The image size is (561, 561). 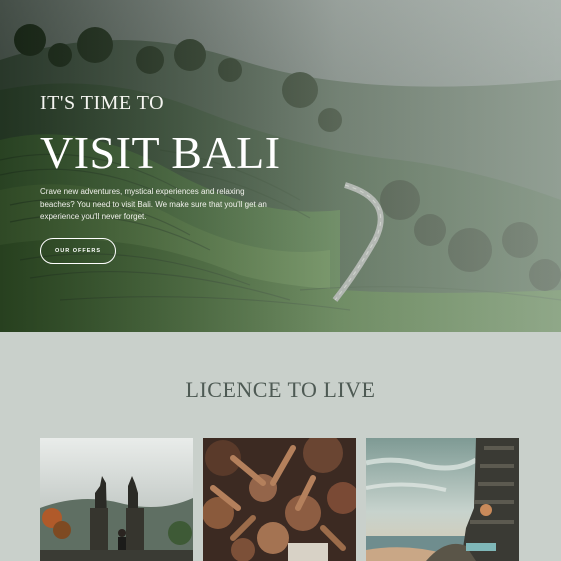 What do you see at coordinates (160, 152) in the screenshot?
I see `hero-title: VISIT BALI` at bounding box center [160, 152].